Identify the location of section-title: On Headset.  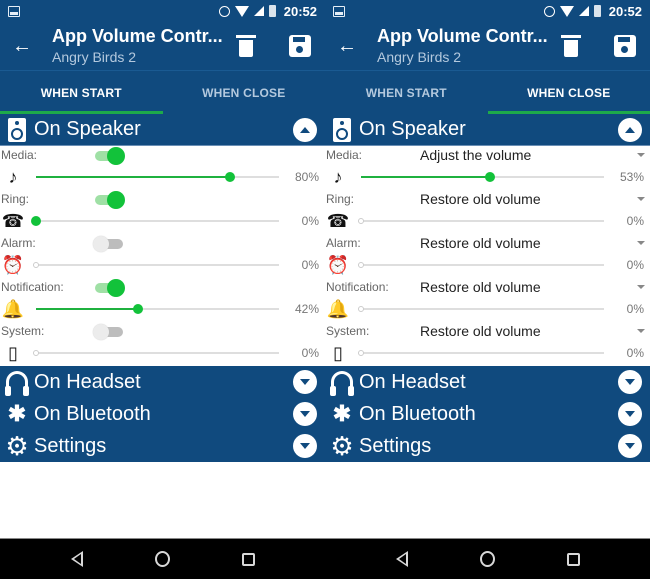
(412, 381).